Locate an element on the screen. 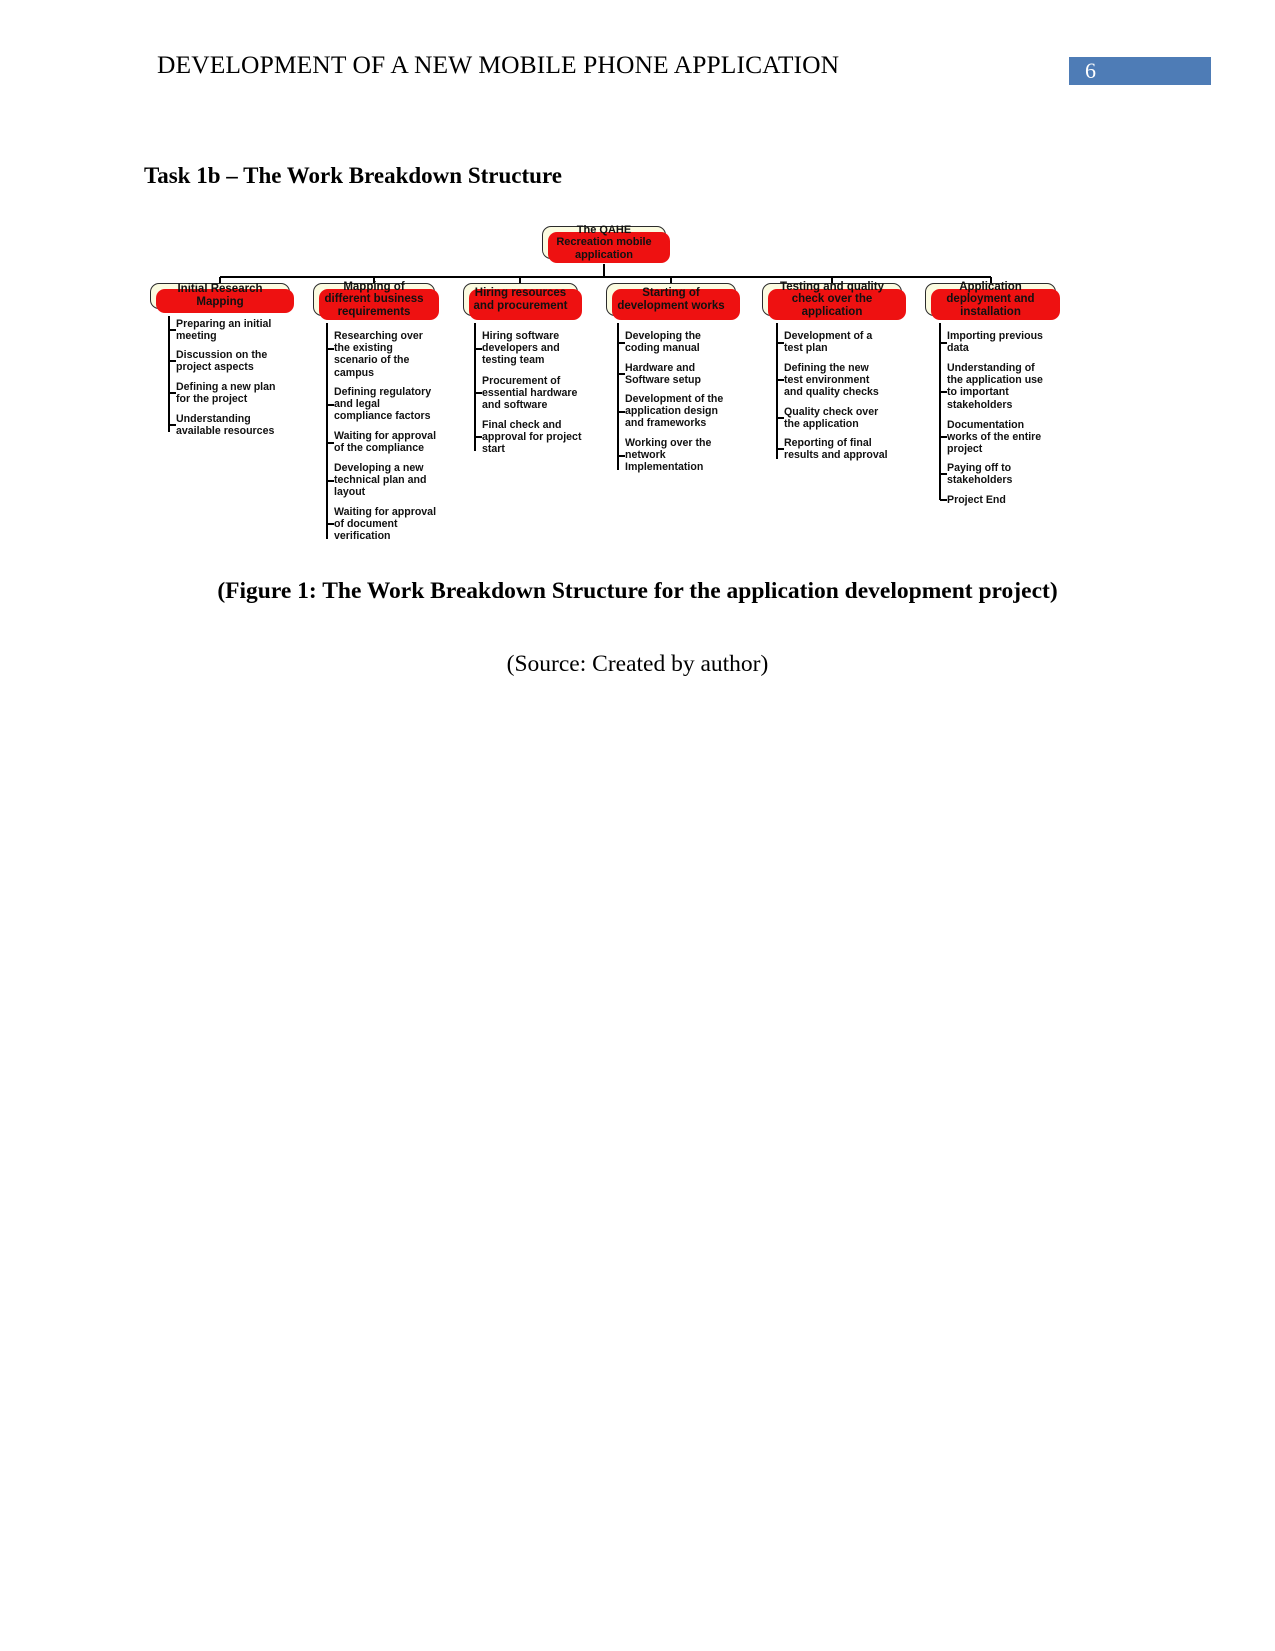 This screenshot has width=1275, height=1651. wbs-branch-node-application-deployment-installation: Application deployment and installation is located at coordinates (992, 300).